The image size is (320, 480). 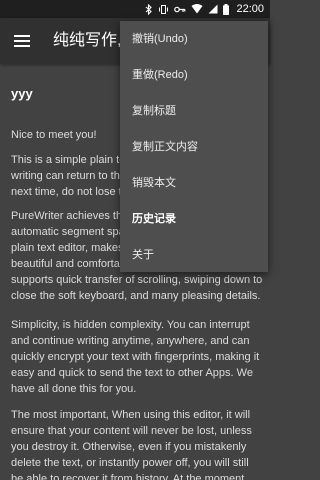 I want to click on menu-button, so click(x=22, y=41).